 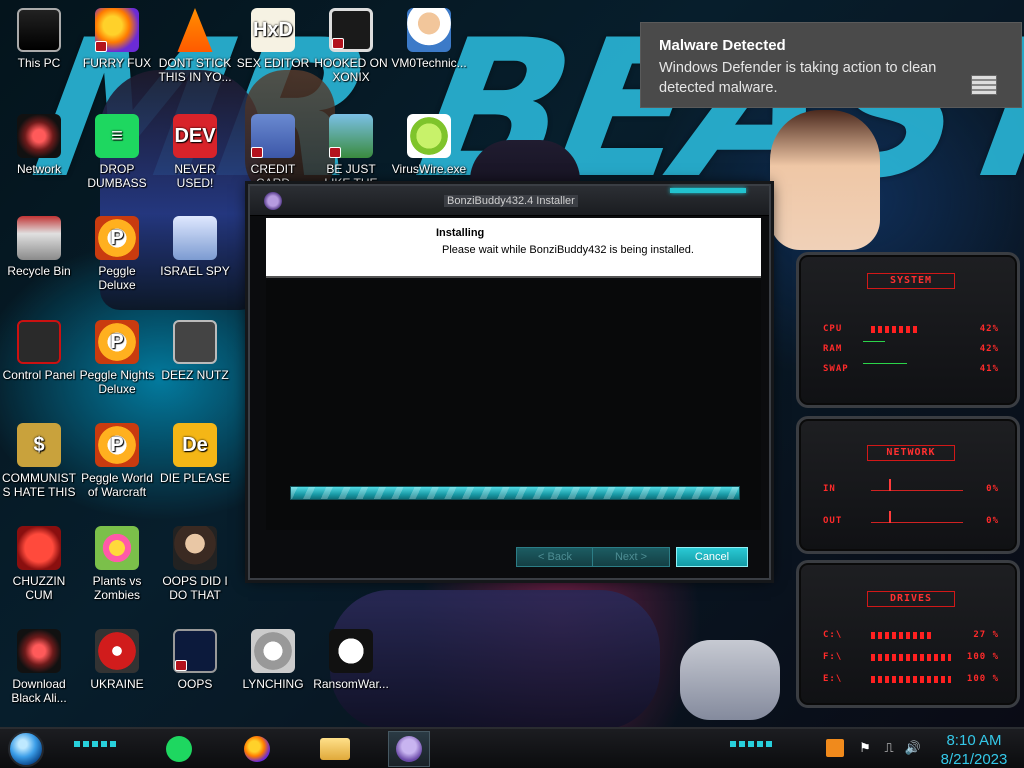 I want to click on desktop-icon-network: Network, so click(x=39, y=145).